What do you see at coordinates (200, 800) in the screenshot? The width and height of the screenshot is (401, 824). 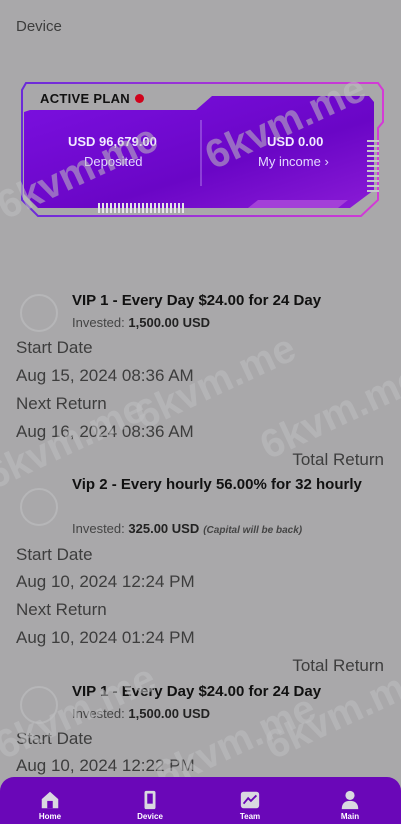 I see `bottom-nav: Home Device Team Main` at bounding box center [200, 800].